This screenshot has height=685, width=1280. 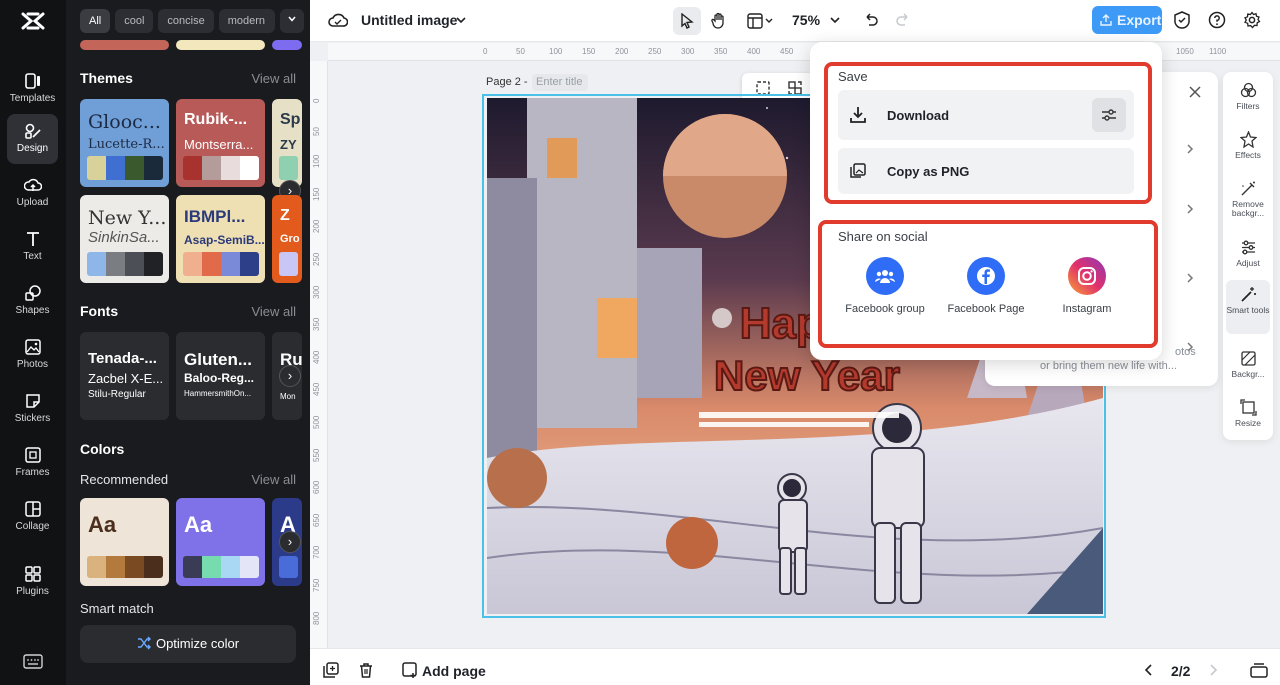 What do you see at coordinates (338, 20) in the screenshot?
I see `cloud-icon` at bounding box center [338, 20].